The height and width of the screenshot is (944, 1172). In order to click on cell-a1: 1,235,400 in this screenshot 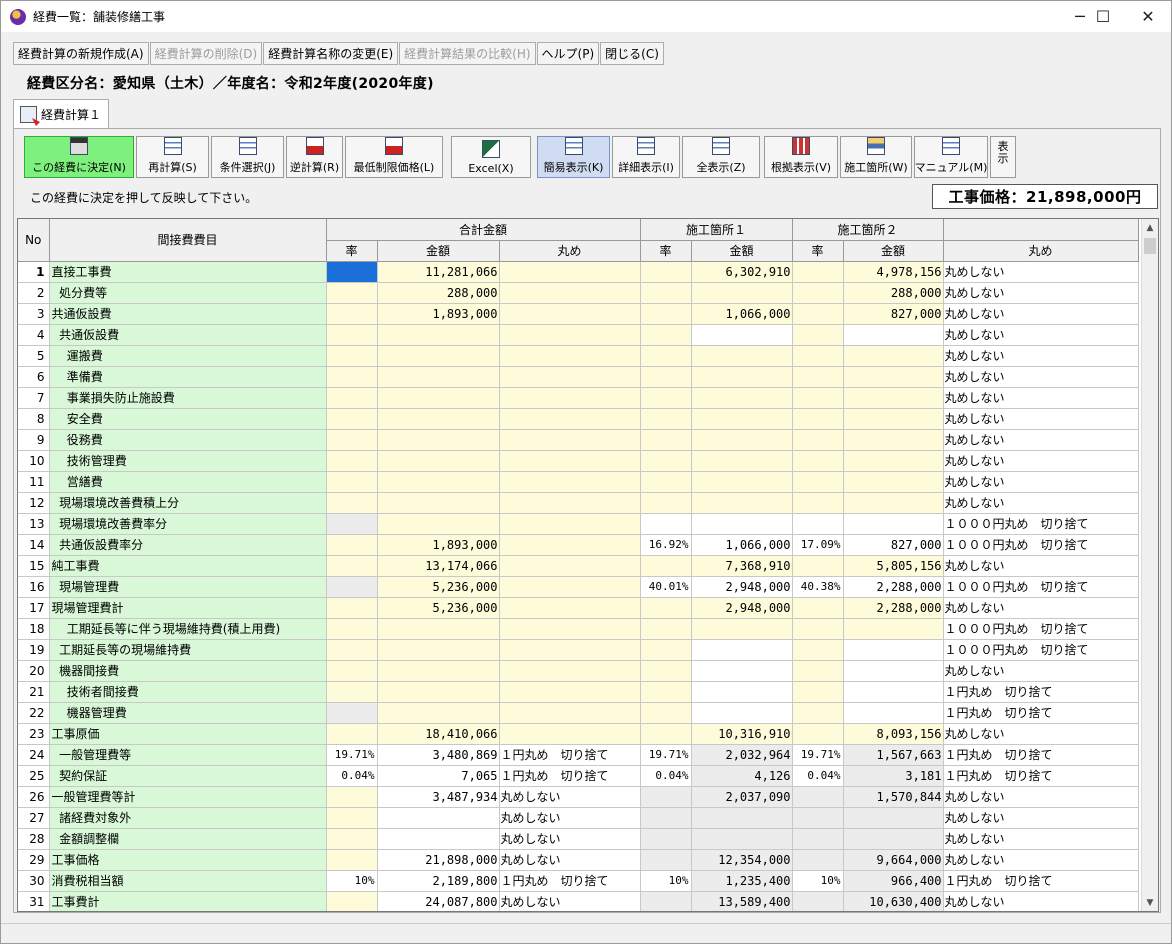, I will do `click(742, 881)`.